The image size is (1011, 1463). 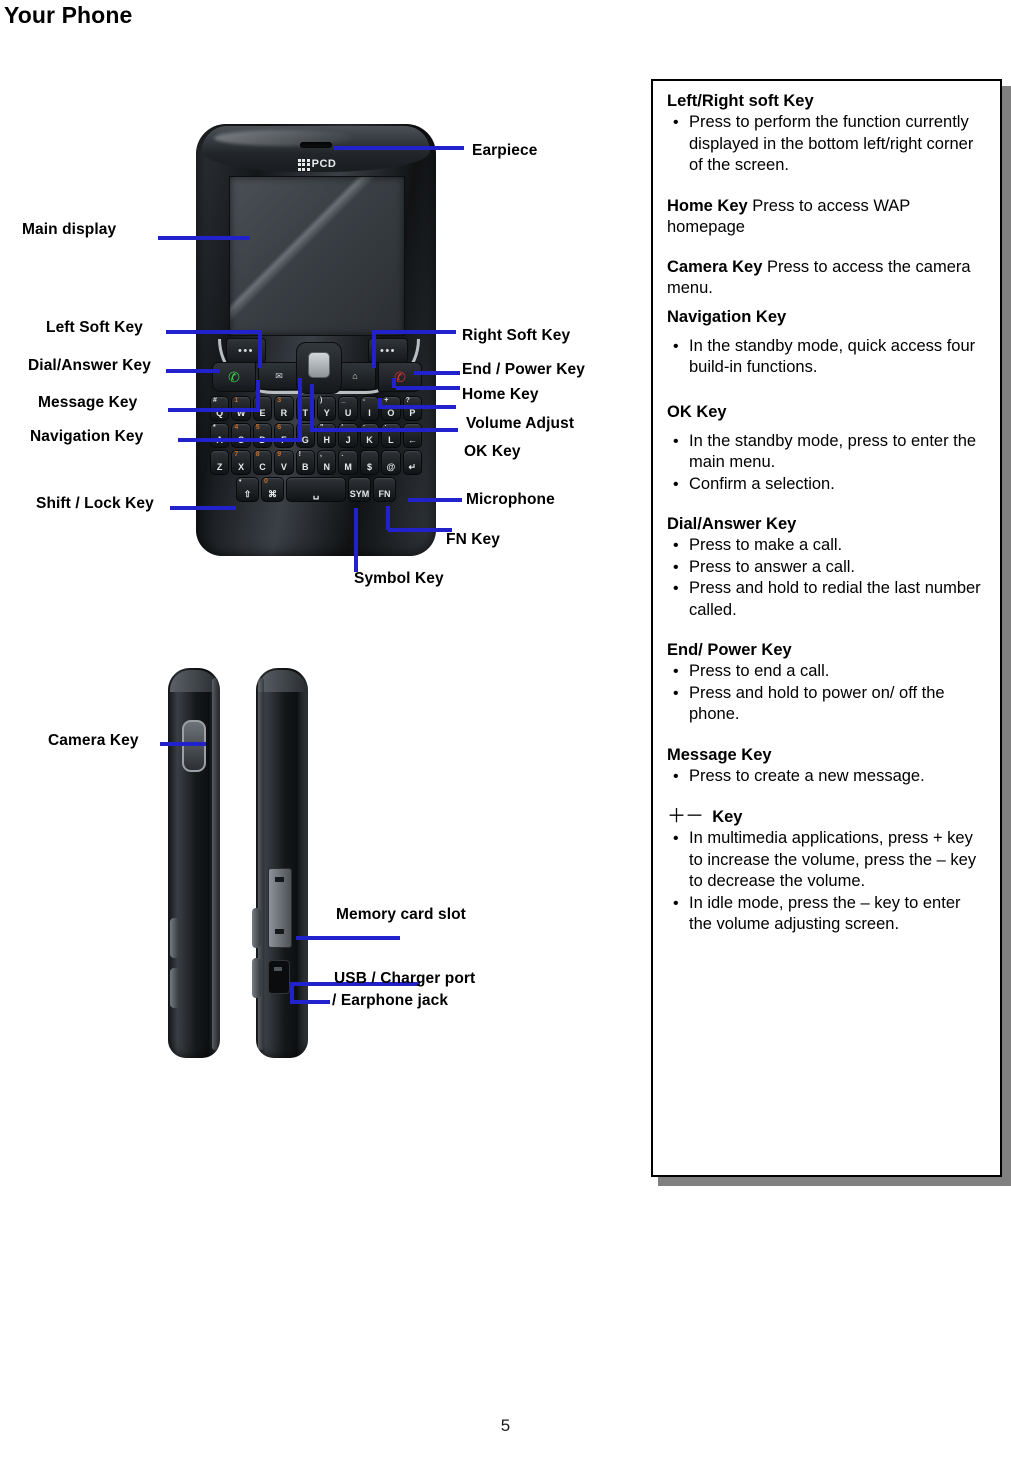 What do you see at coordinates (399, 148) in the screenshot?
I see `leader-earpiece` at bounding box center [399, 148].